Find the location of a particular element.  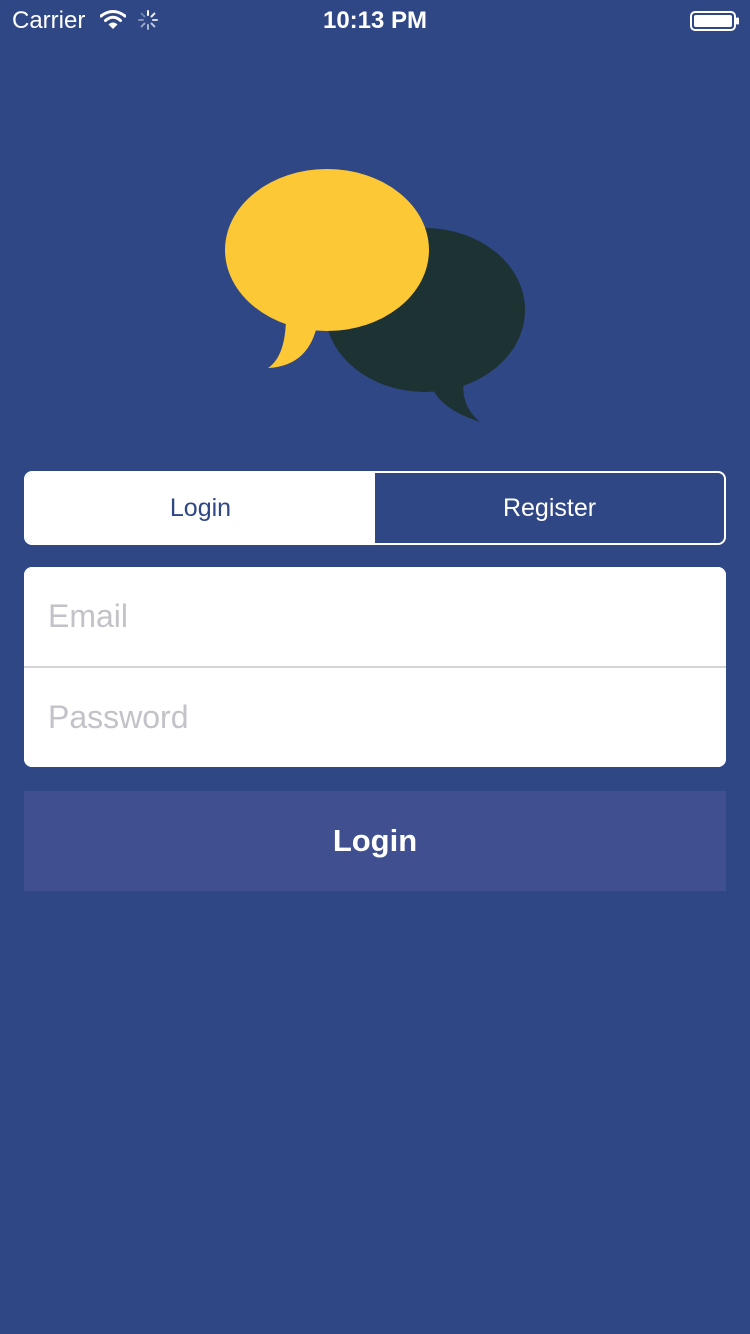

battery-icon is located at coordinates (714, 21).